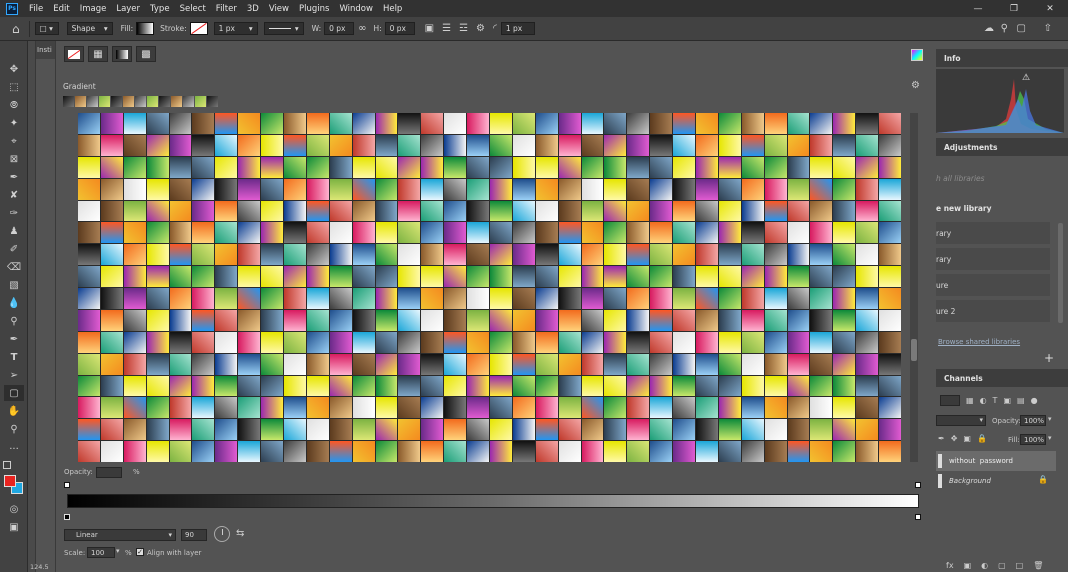 This screenshot has width=1068, height=572. I want to click on move-tool-icon: ✥, so click(14, 69).